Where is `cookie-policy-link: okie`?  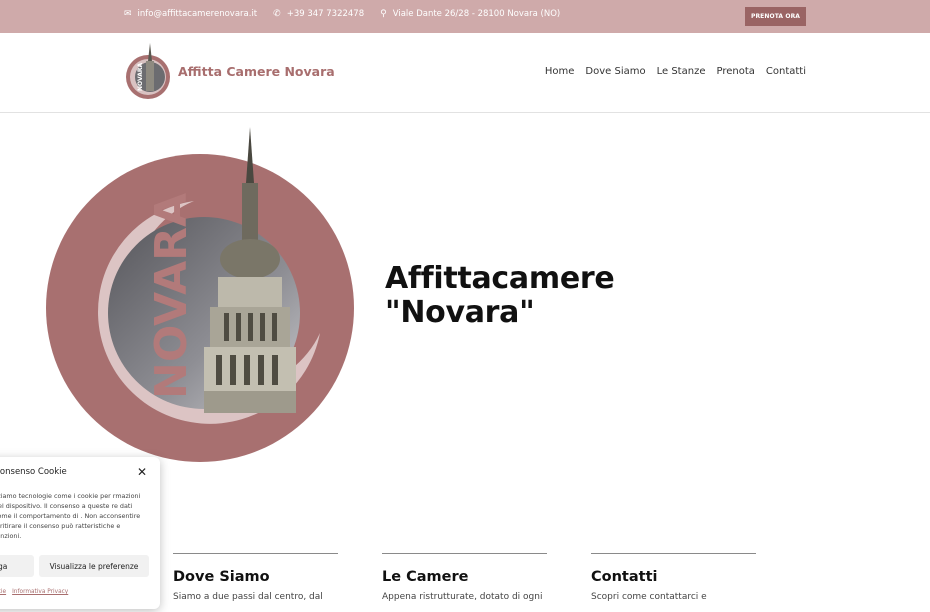 cookie-policy-link: okie is located at coordinates (3, 592).